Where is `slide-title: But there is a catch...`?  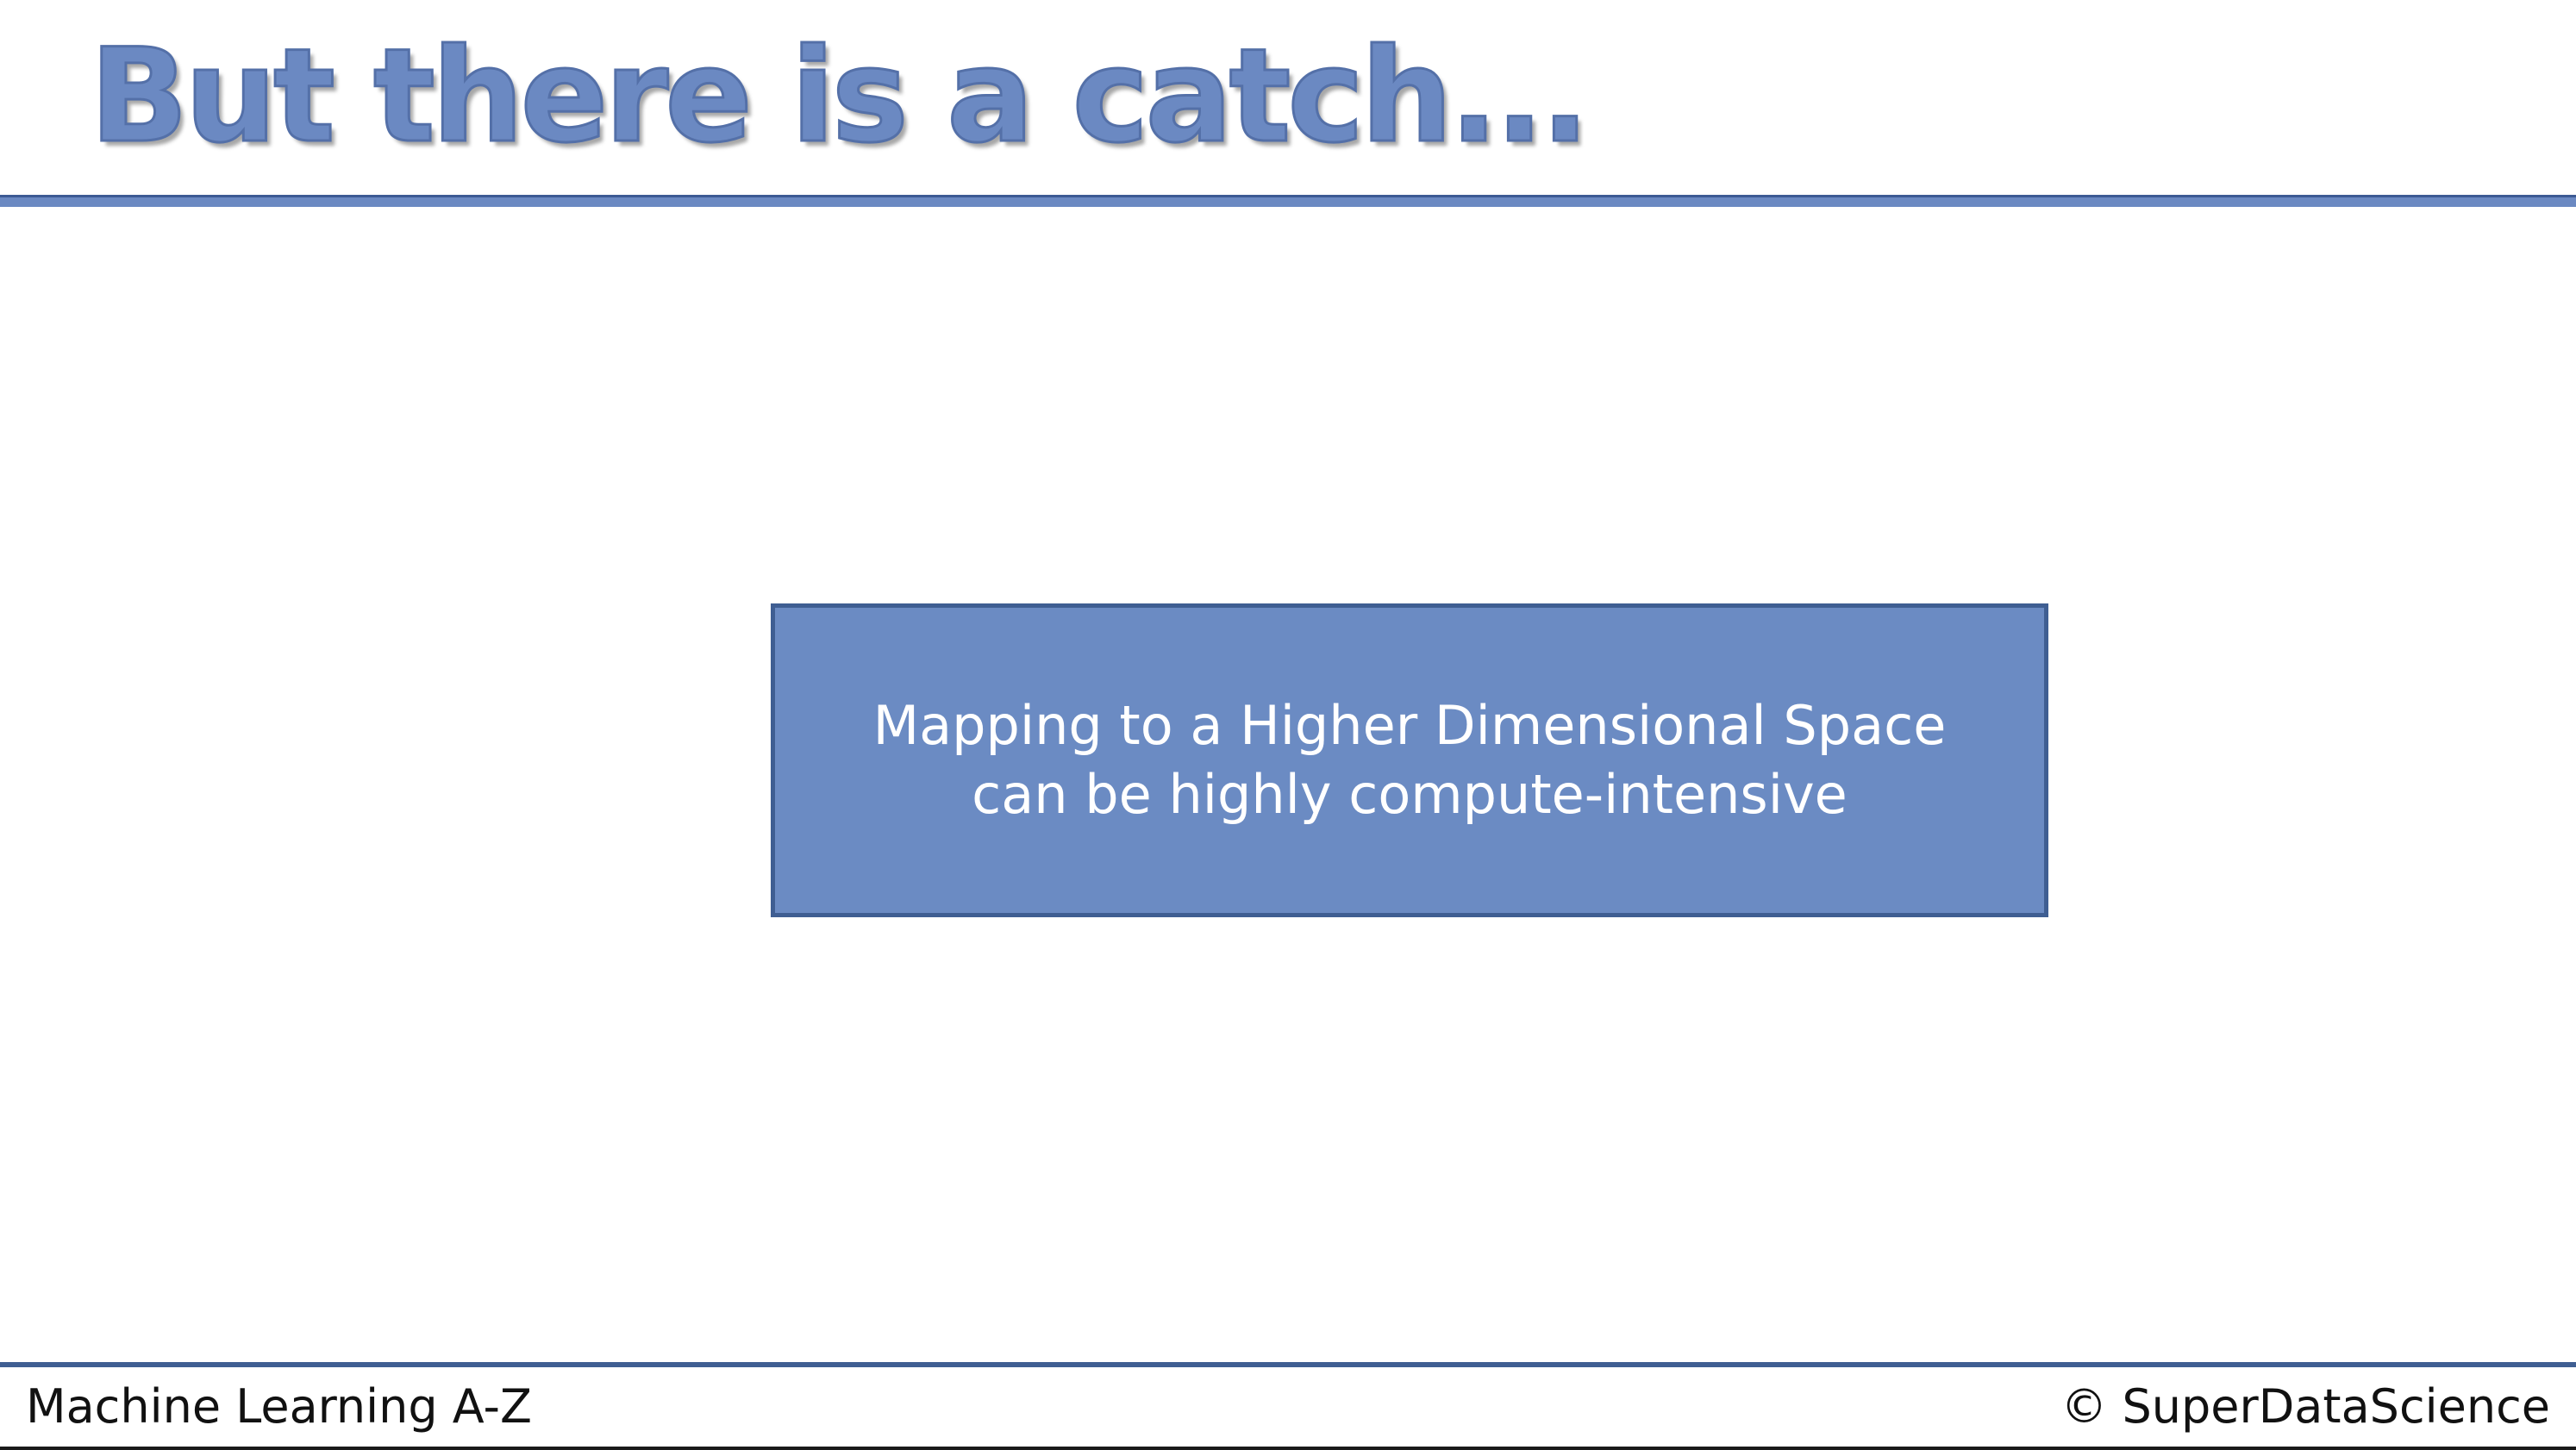 slide-title: But there is a catch... is located at coordinates (839, 97).